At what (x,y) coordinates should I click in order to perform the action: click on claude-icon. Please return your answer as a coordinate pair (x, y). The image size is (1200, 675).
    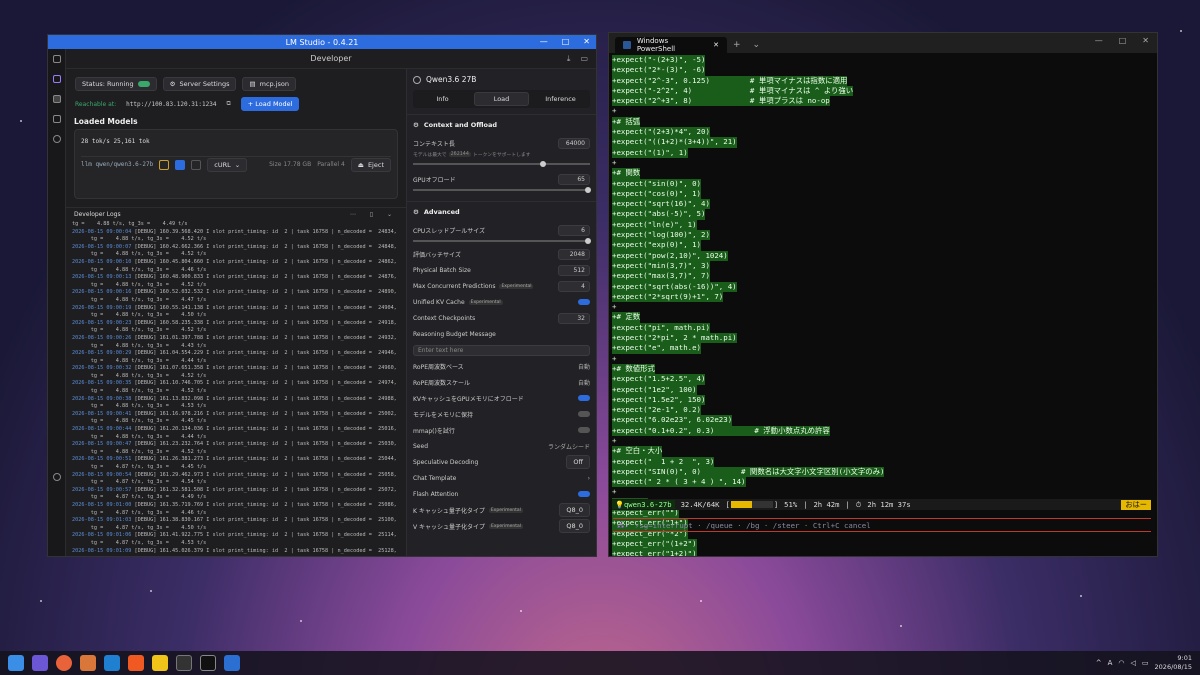
    Looking at the image, I should click on (88, 663).